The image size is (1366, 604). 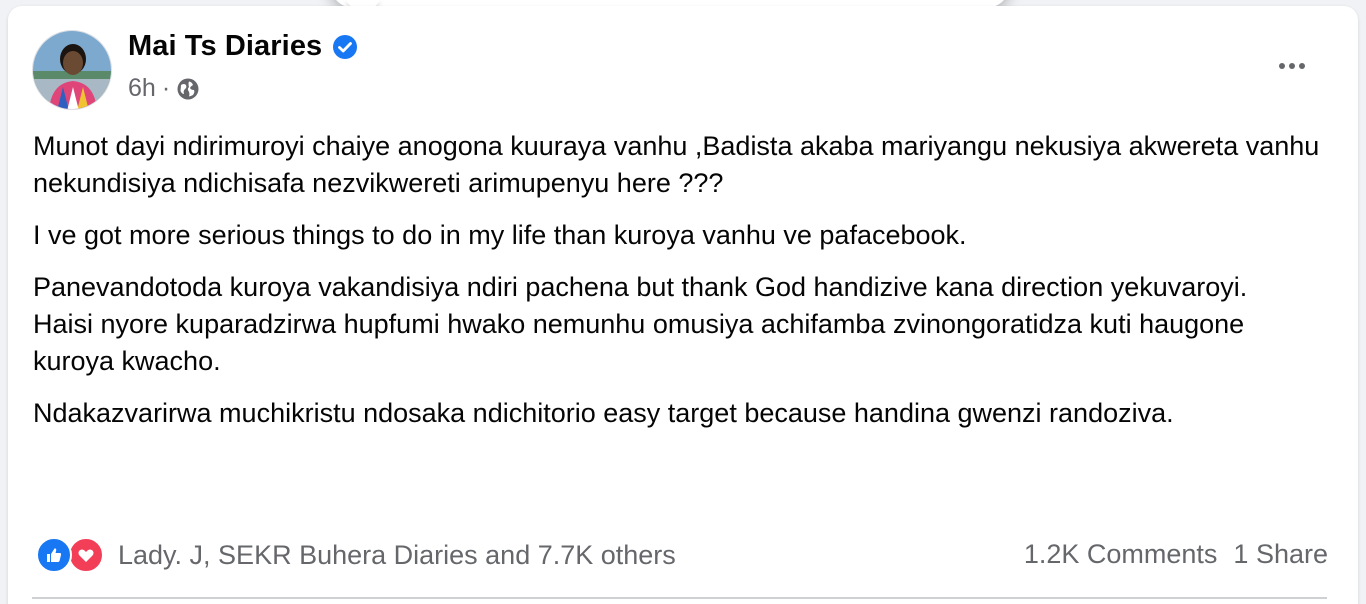 What do you see at coordinates (54, 555) in the screenshot?
I see `like-icon` at bounding box center [54, 555].